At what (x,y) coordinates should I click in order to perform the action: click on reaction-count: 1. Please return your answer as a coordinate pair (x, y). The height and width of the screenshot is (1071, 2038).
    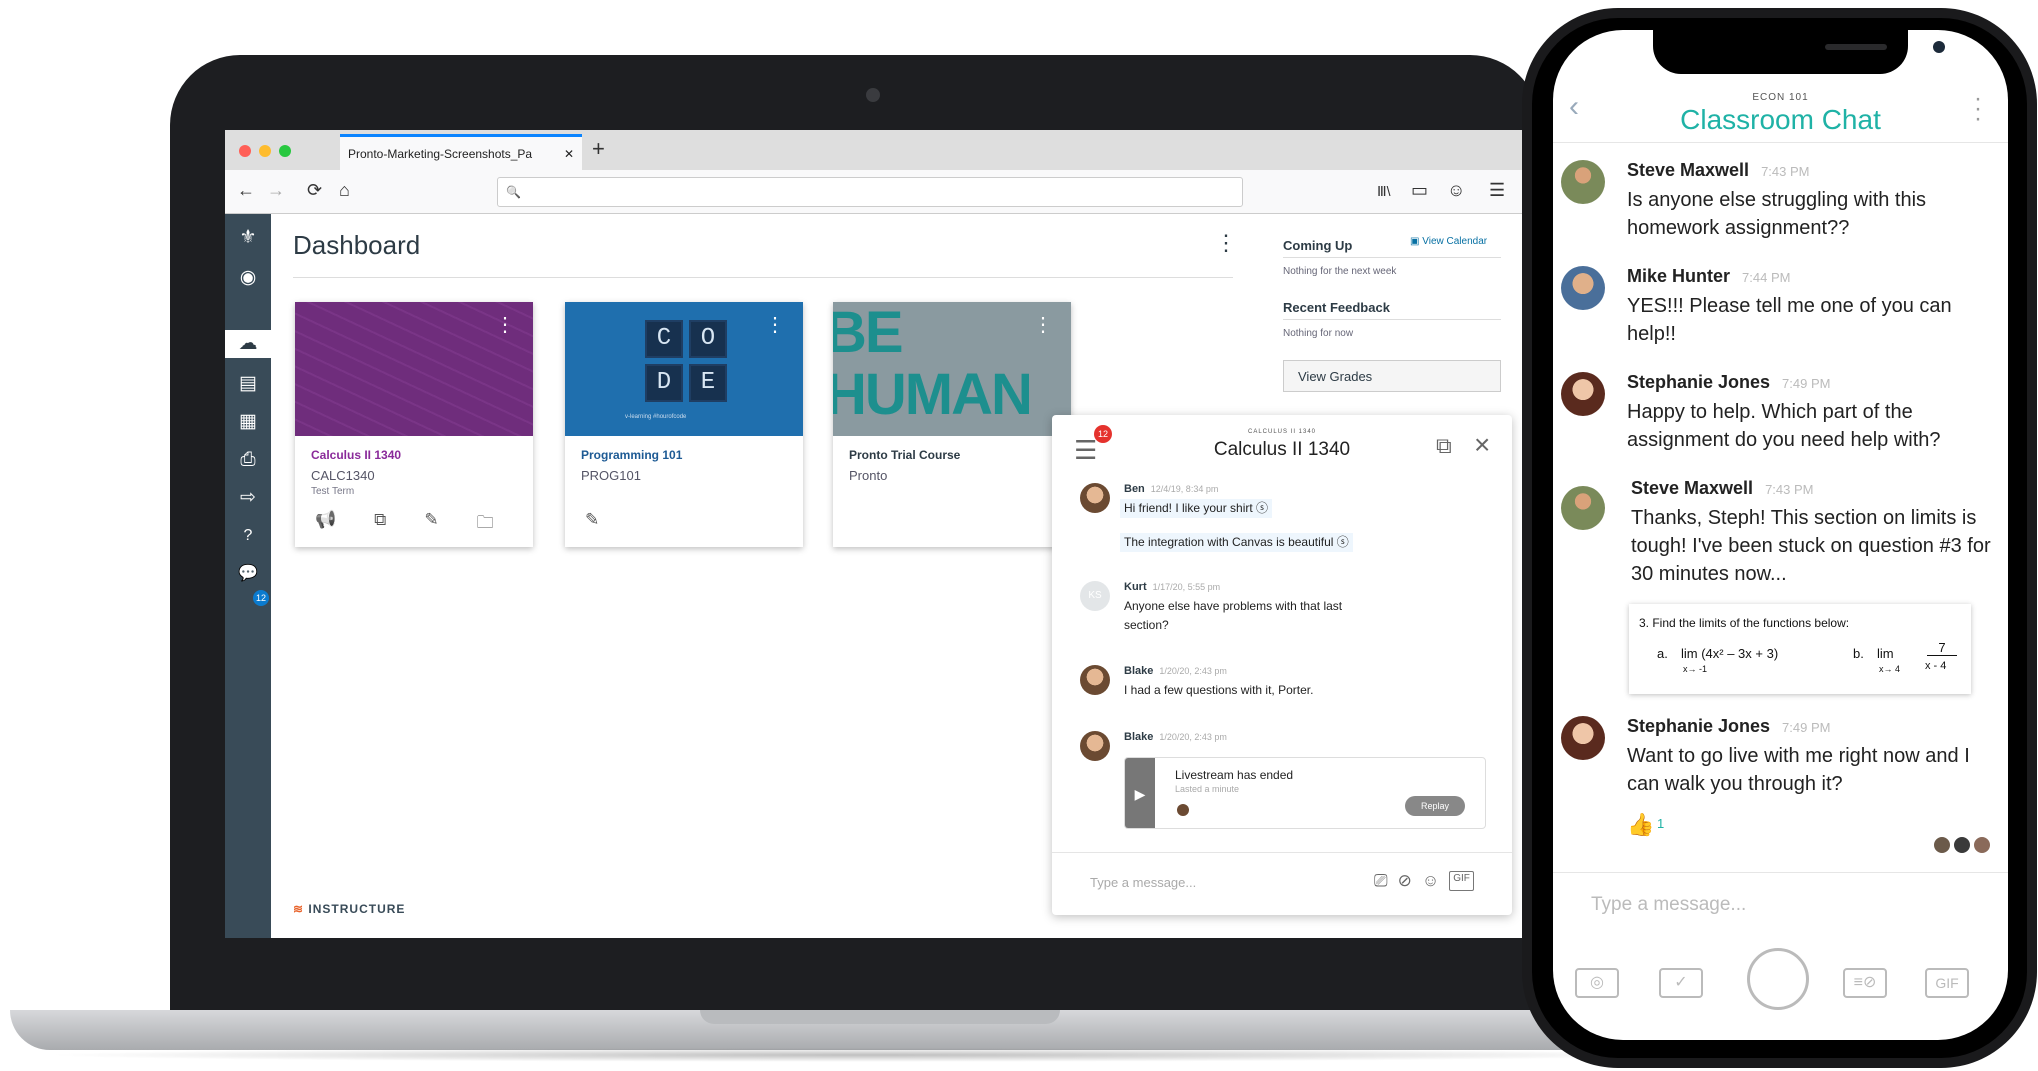
    Looking at the image, I should click on (1661, 823).